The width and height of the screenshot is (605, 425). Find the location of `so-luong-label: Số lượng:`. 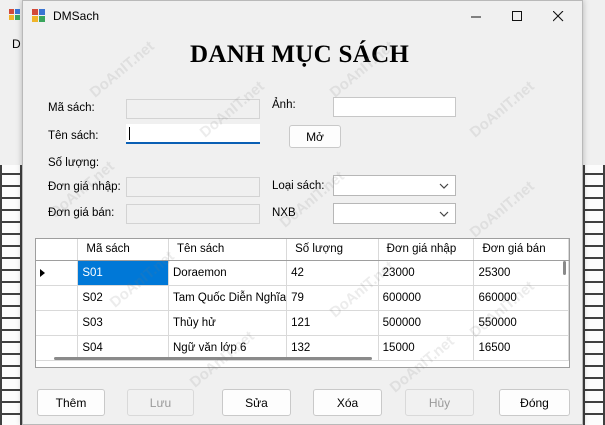

so-luong-label: Số lượng: is located at coordinates (74, 163).